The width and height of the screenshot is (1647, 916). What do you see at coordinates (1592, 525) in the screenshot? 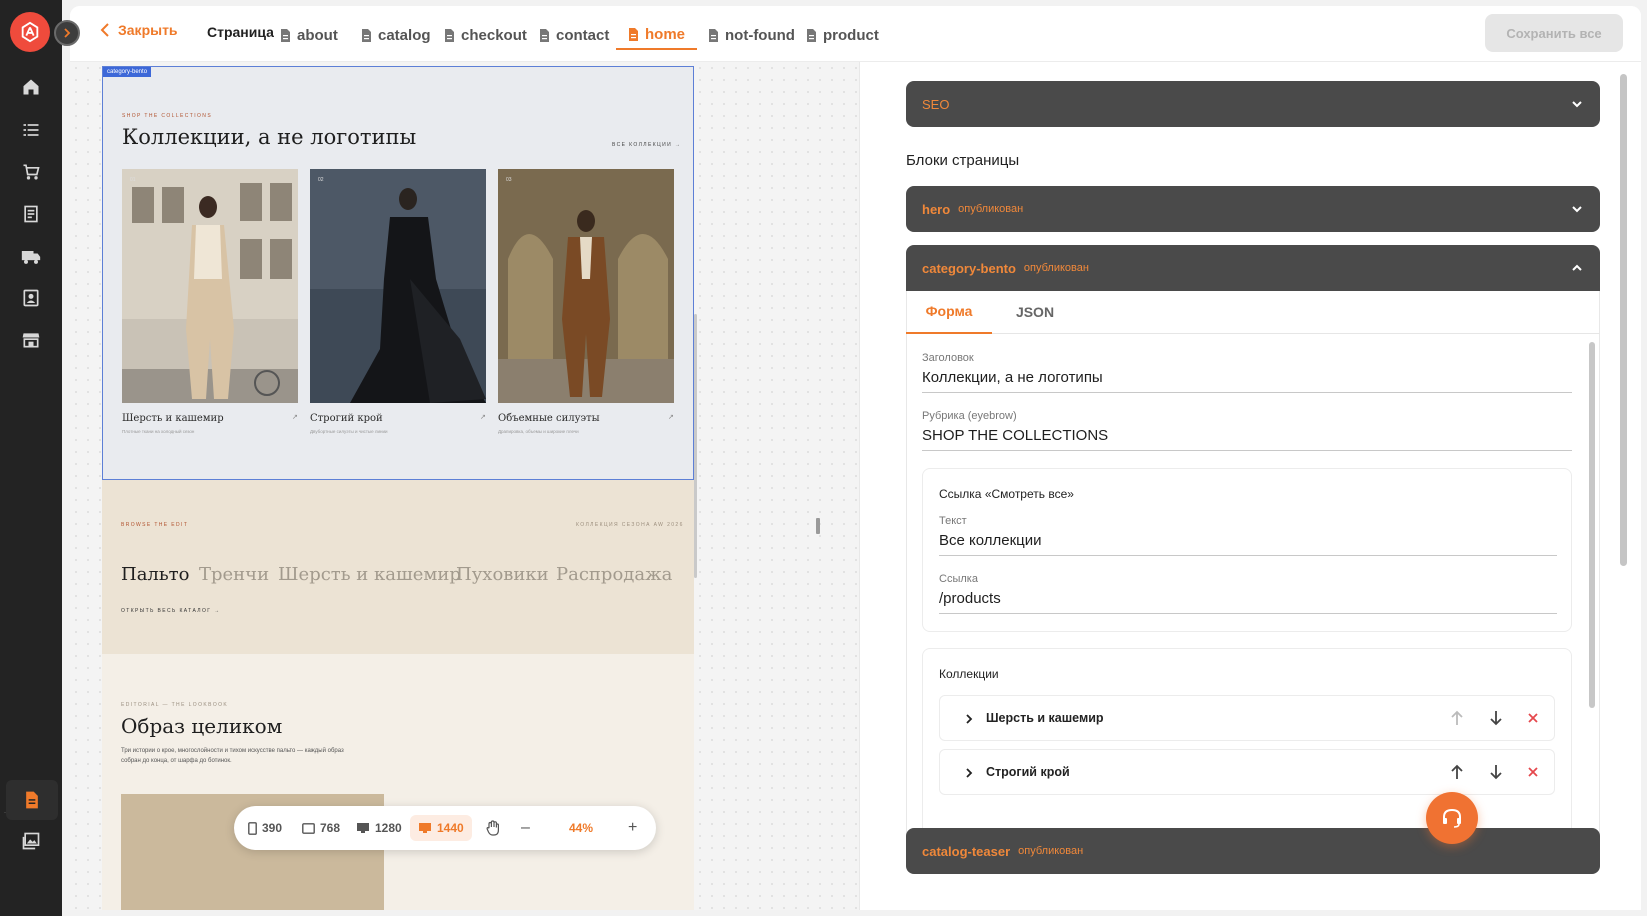
I see `form-scrollbar` at bounding box center [1592, 525].